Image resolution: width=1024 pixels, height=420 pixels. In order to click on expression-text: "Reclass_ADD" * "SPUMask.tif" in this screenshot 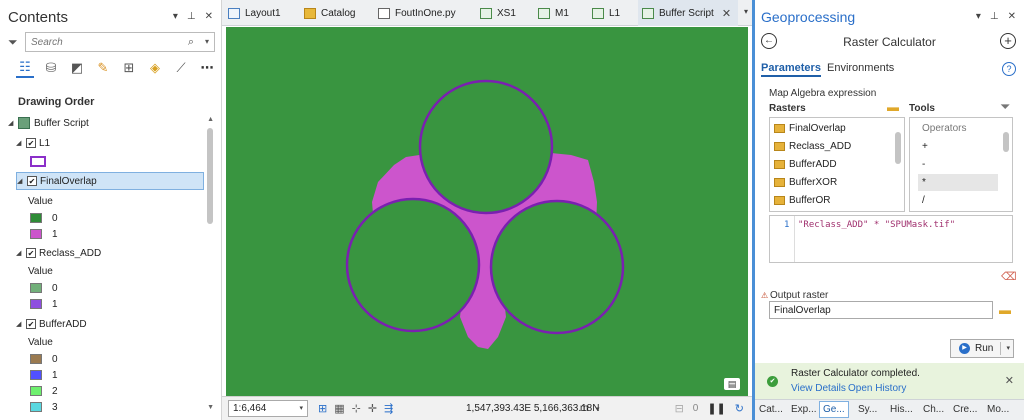, I will do `click(876, 225)`.